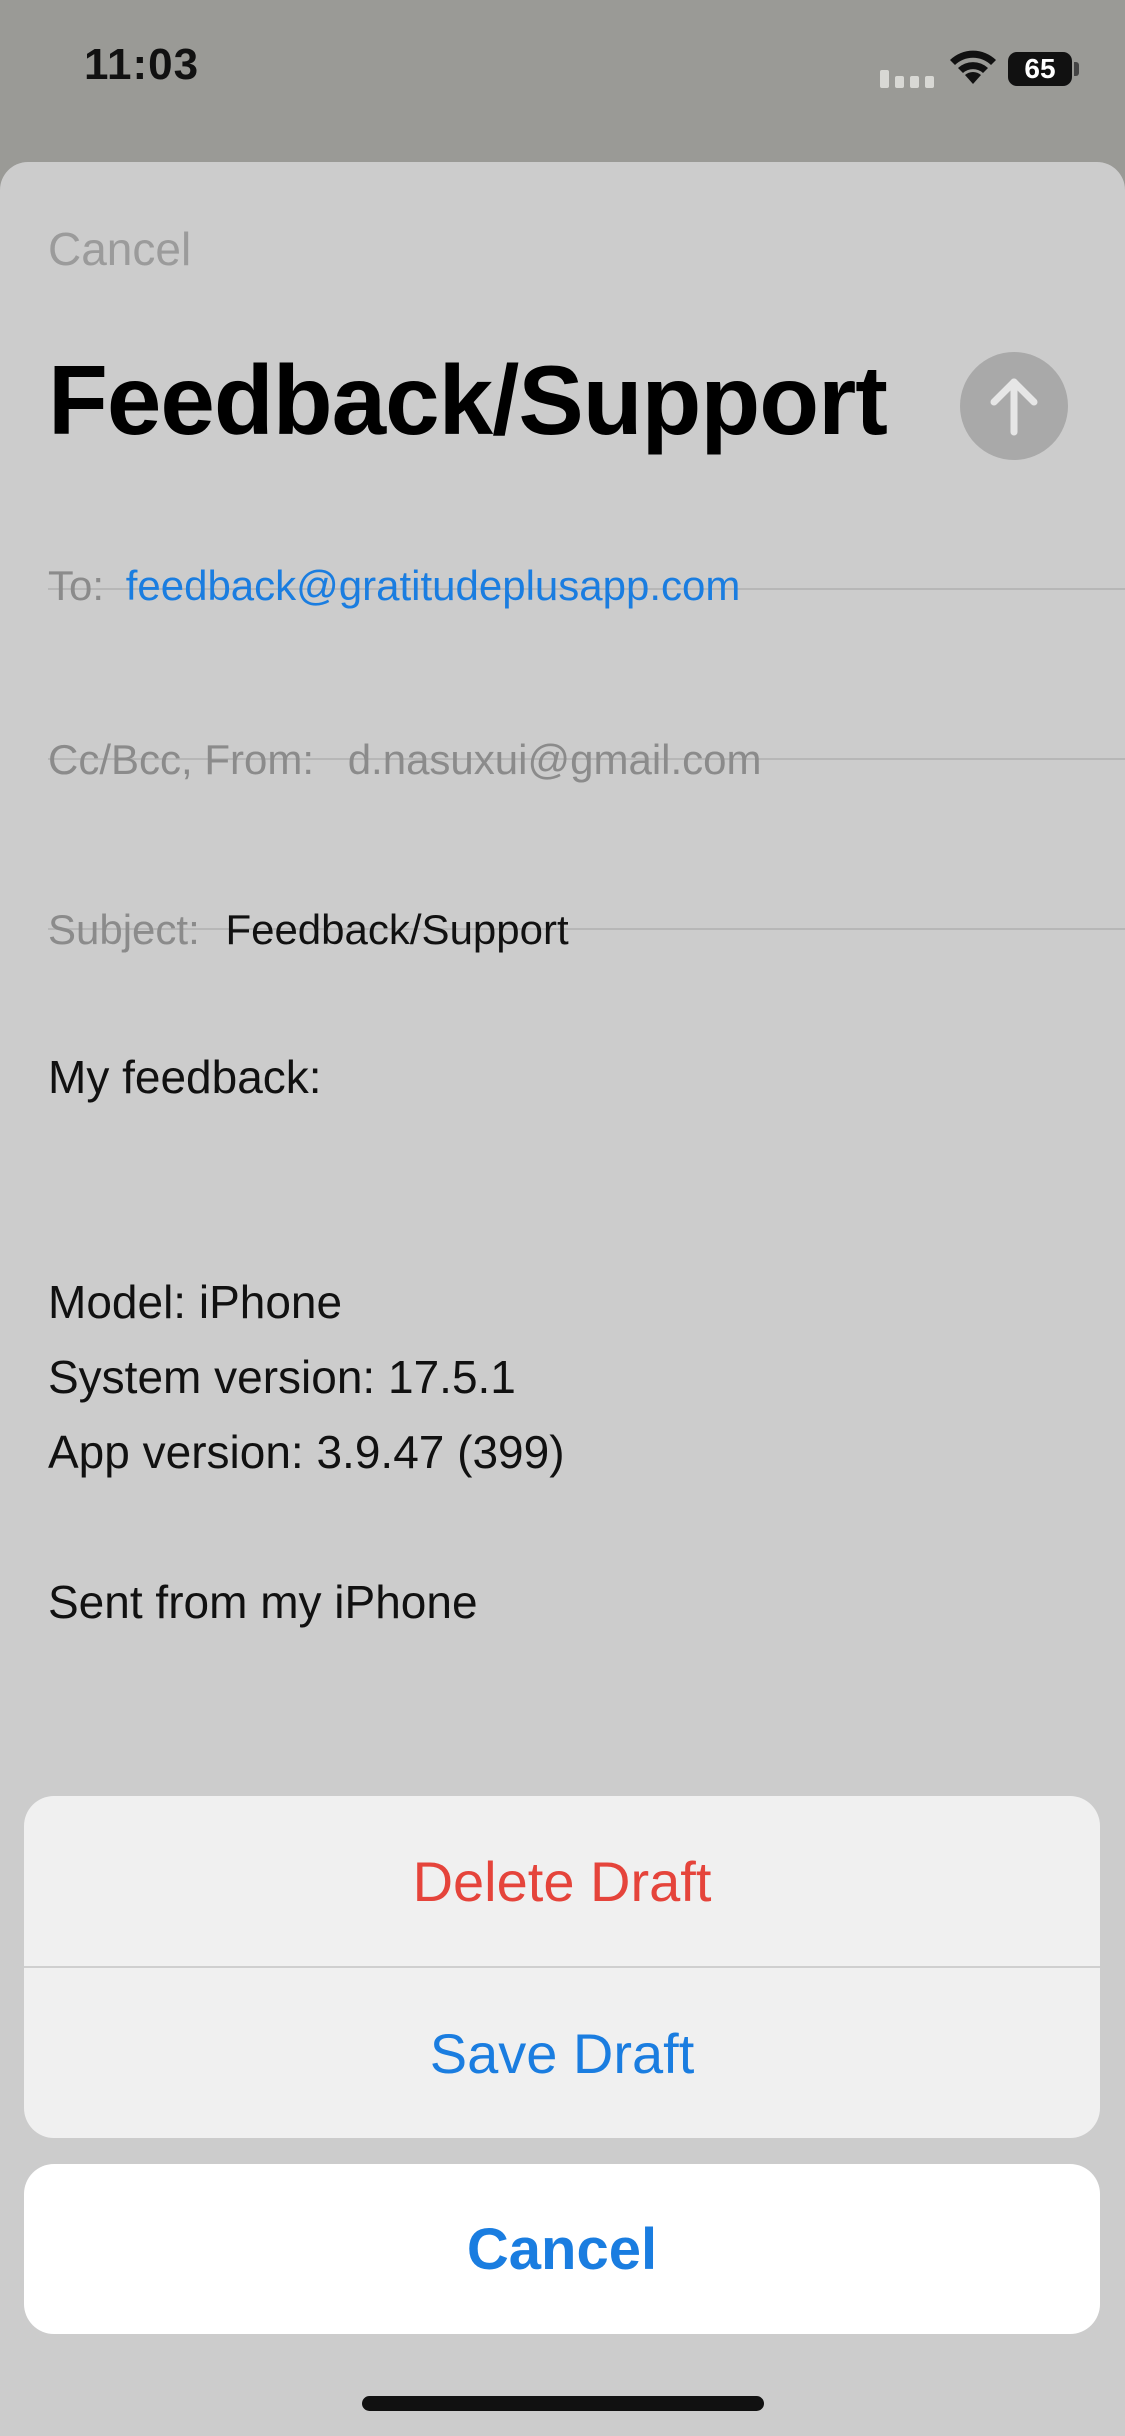  Describe the element at coordinates (563, 2403) in the screenshot. I see `home-indicator` at that location.